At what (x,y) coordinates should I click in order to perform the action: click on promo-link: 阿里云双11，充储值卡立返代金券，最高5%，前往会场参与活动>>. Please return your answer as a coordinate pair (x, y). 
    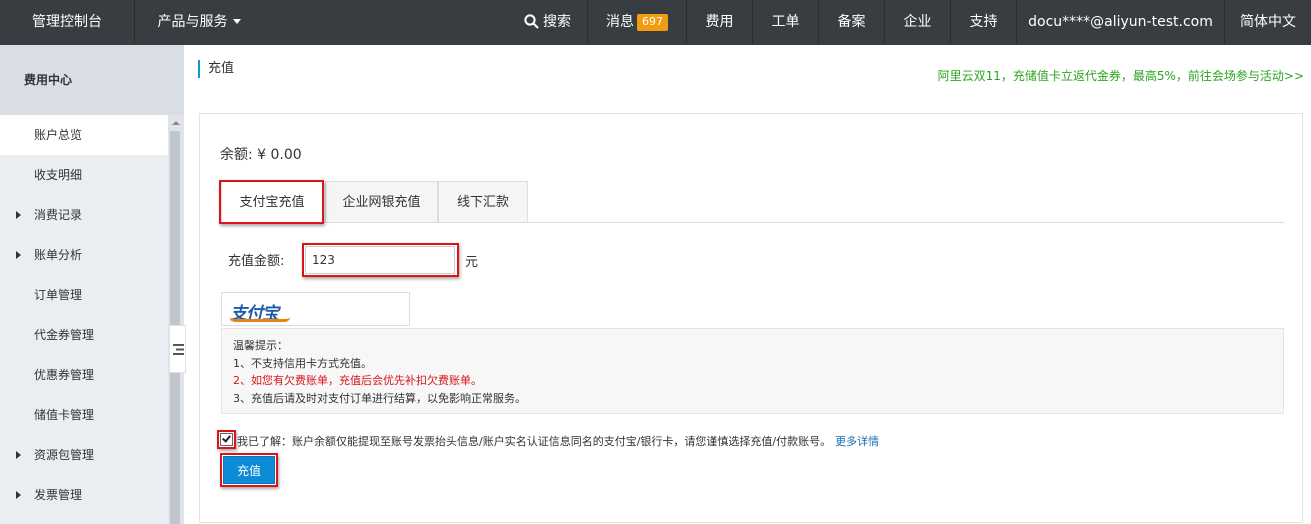
    Looking at the image, I should click on (1121, 75).